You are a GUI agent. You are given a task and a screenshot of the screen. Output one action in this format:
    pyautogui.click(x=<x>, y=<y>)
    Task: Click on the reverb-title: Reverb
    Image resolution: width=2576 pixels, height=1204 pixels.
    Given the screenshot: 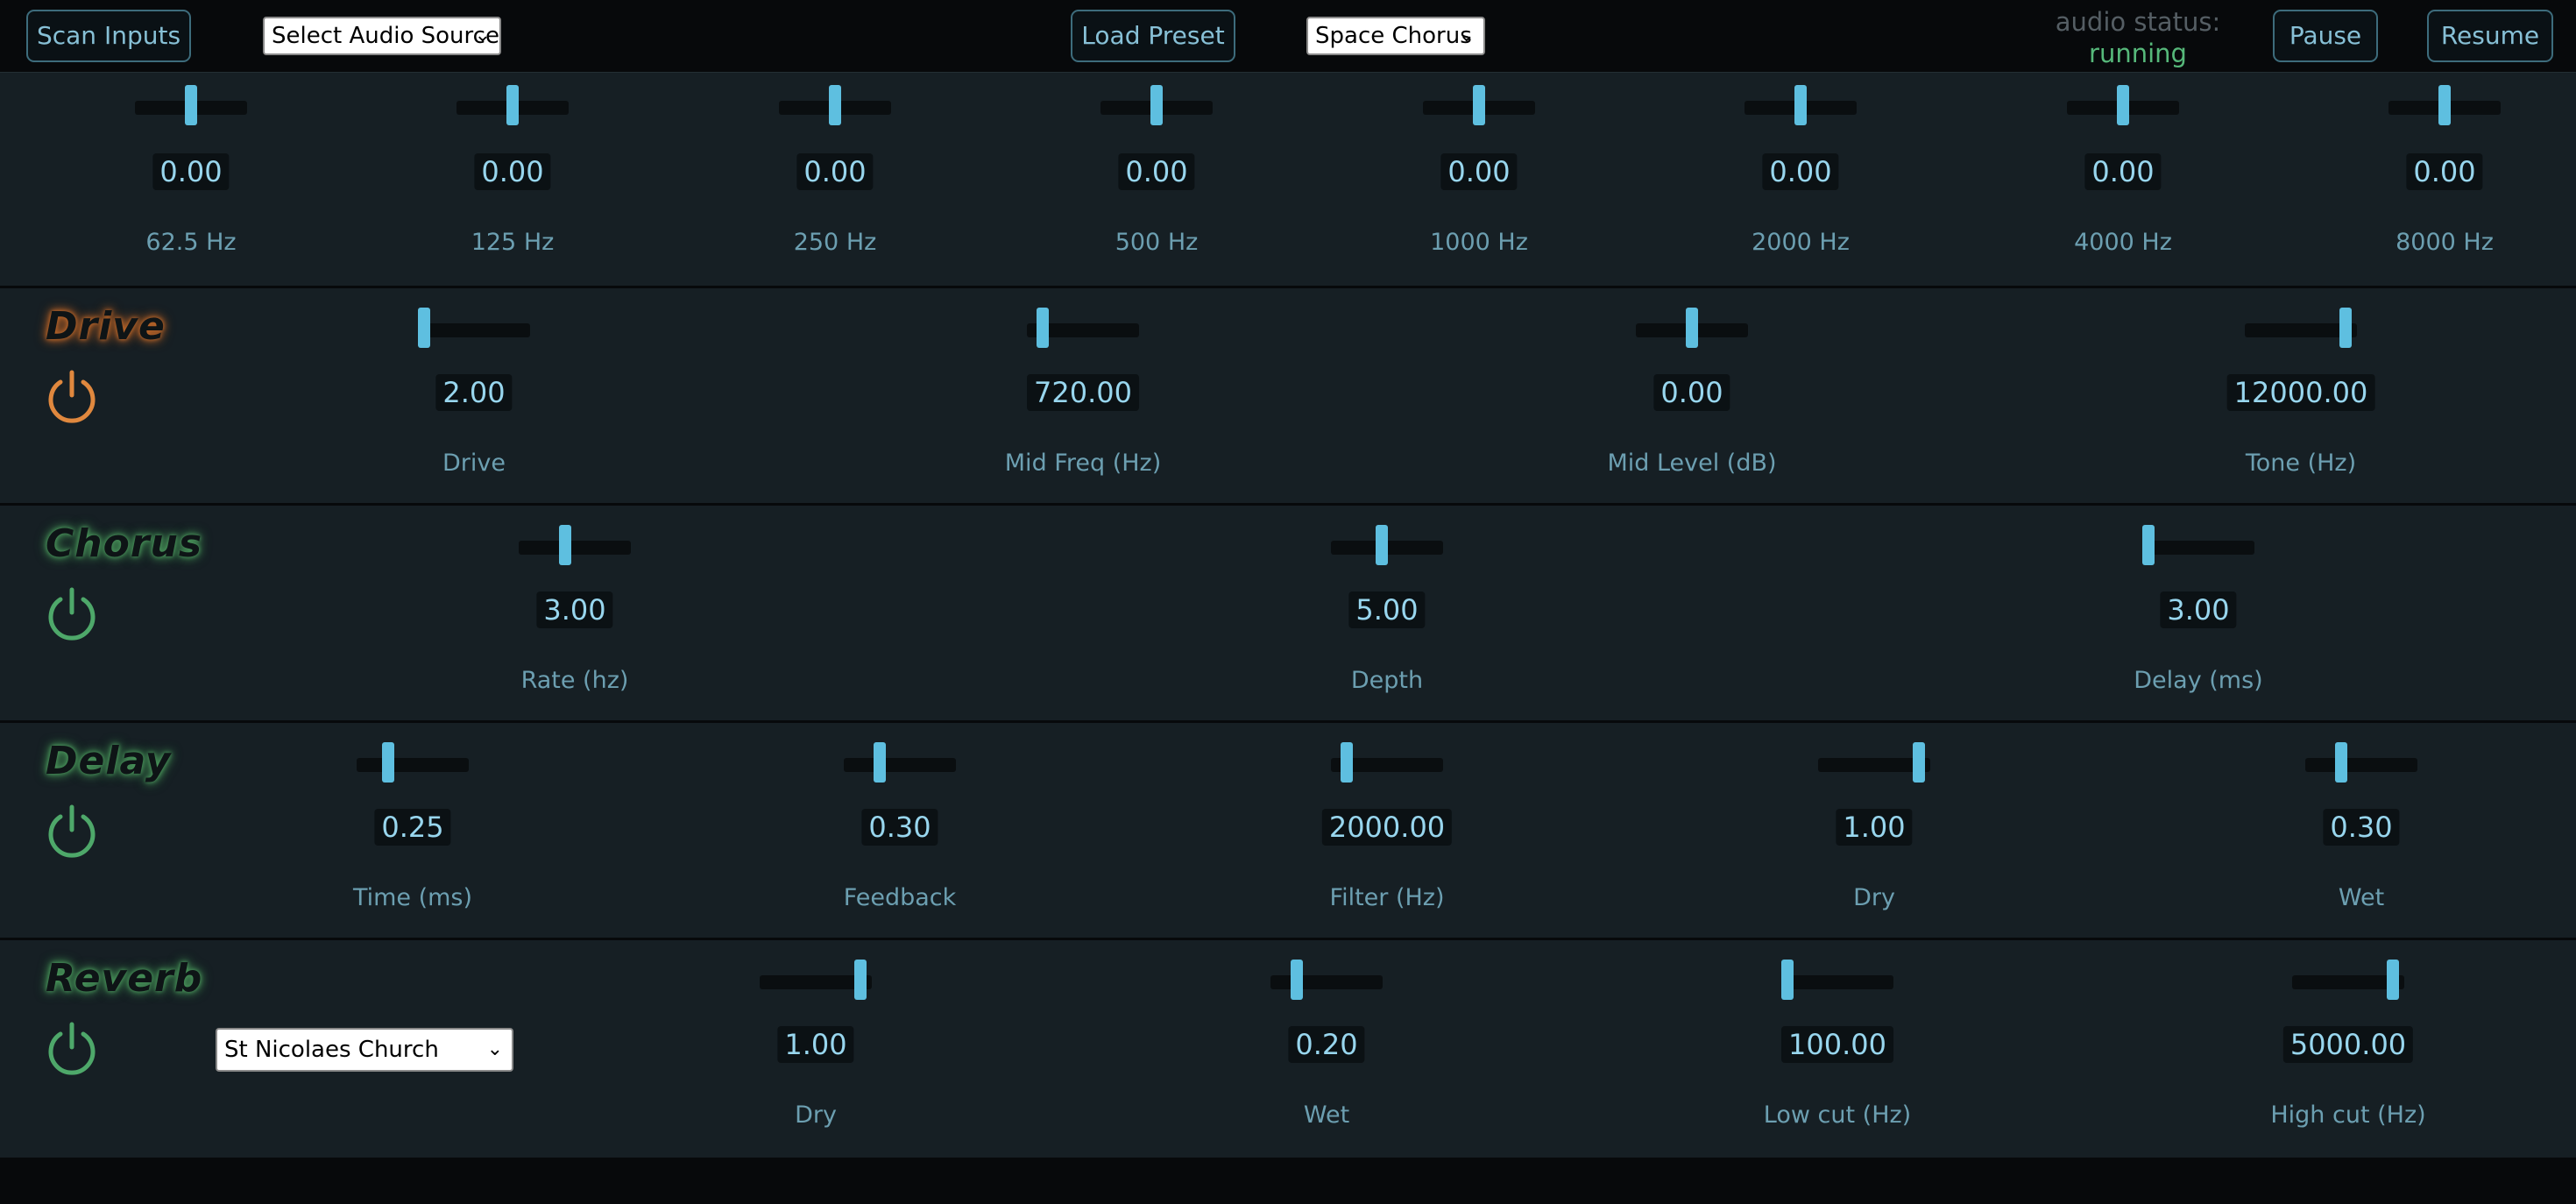 What is the action you would take?
    pyautogui.click(x=124, y=978)
    